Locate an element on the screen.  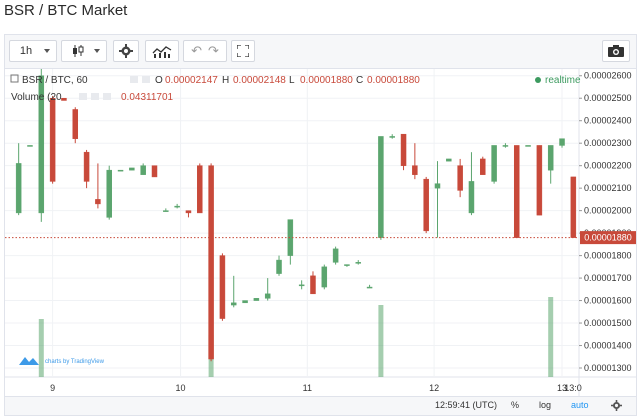
bottom-bar: 12:59:41 (UTC) % log auto is located at coordinates (320, 405).